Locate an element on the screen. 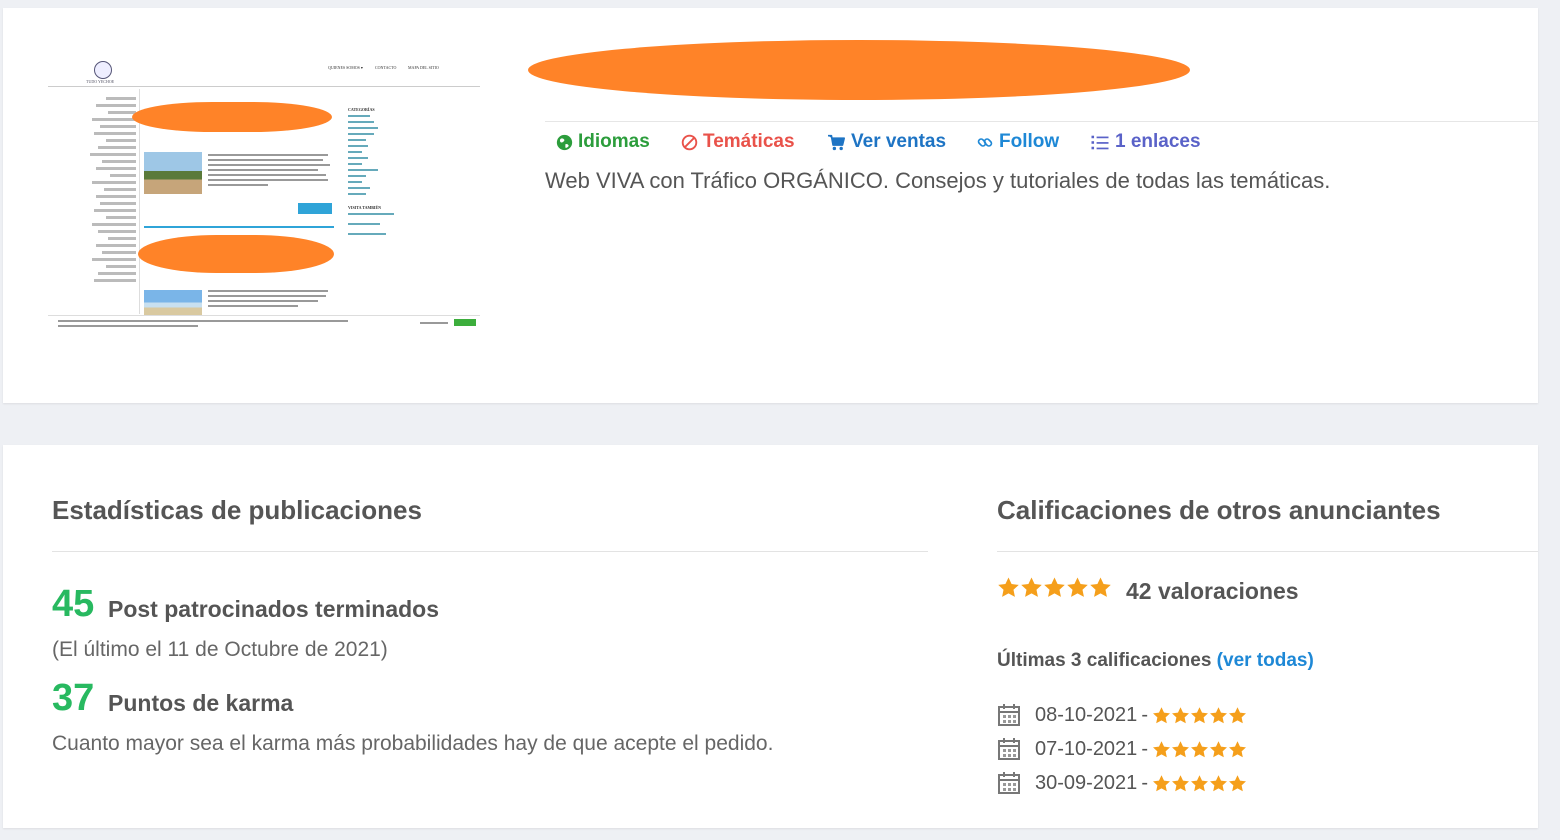 The width and height of the screenshot is (1560, 840). thumbnail-read-more-button is located at coordinates (315, 208).